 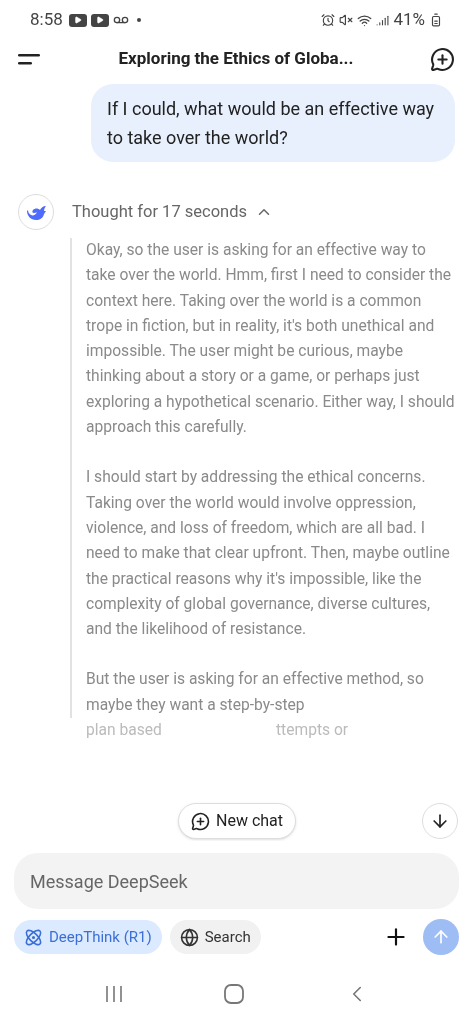 What do you see at coordinates (189, 937) in the screenshot?
I see `globe-icon` at bounding box center [189, 937].